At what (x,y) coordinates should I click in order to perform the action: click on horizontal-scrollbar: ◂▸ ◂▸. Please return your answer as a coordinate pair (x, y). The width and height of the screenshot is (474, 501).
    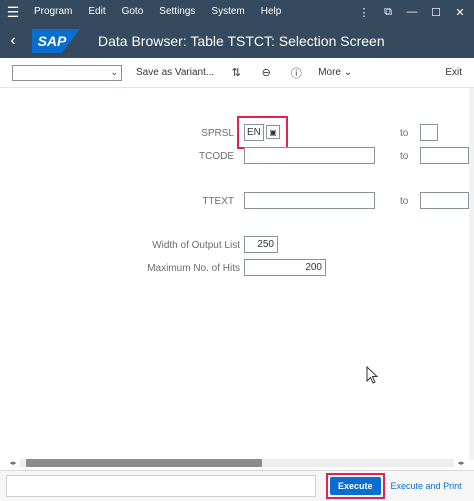
    Looking at the image, I should click on (237, 463).